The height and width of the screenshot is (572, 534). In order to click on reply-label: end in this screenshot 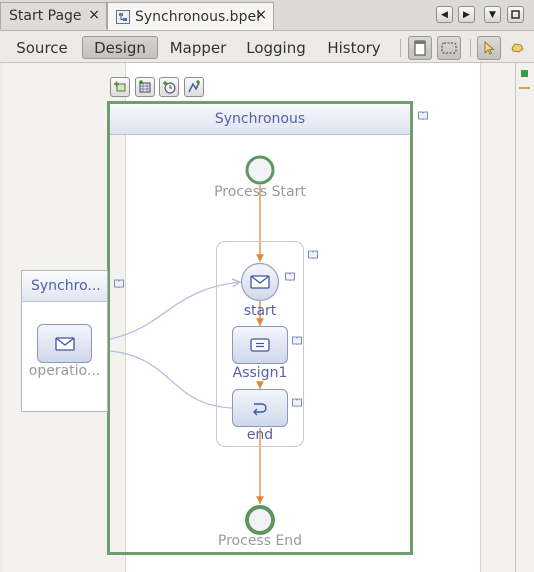, I will do `click(260, 435)`.